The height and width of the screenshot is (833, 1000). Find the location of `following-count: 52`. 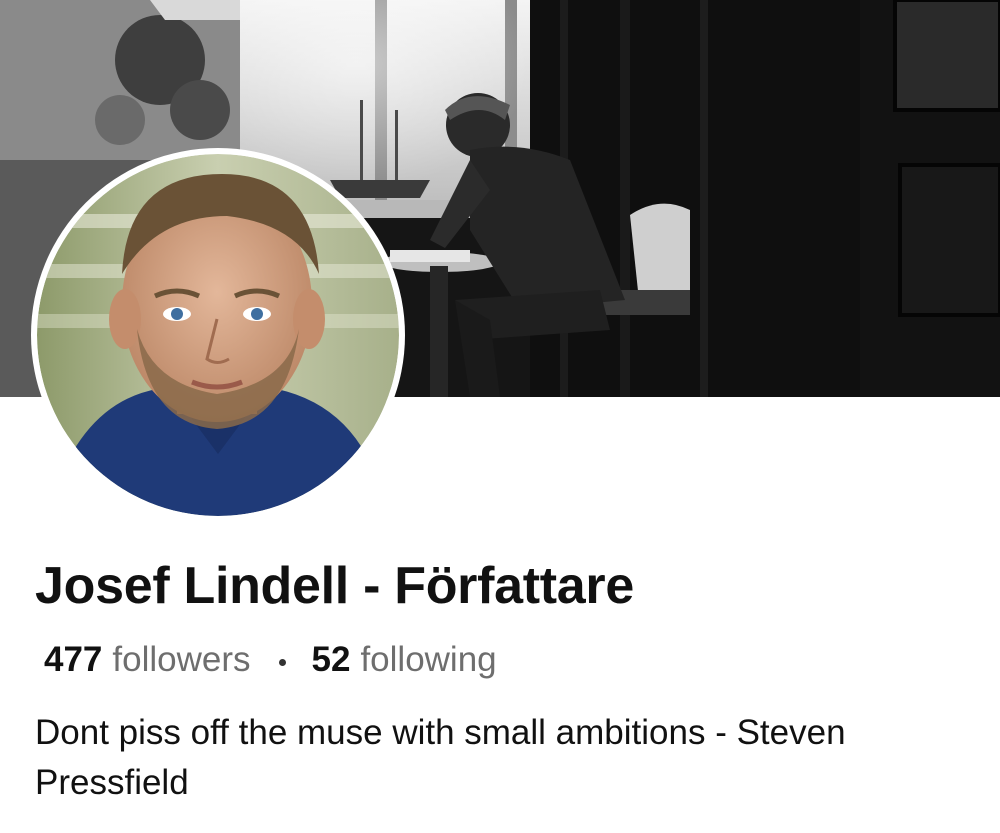

following-count: 52 is located at coordinates (331, 659).